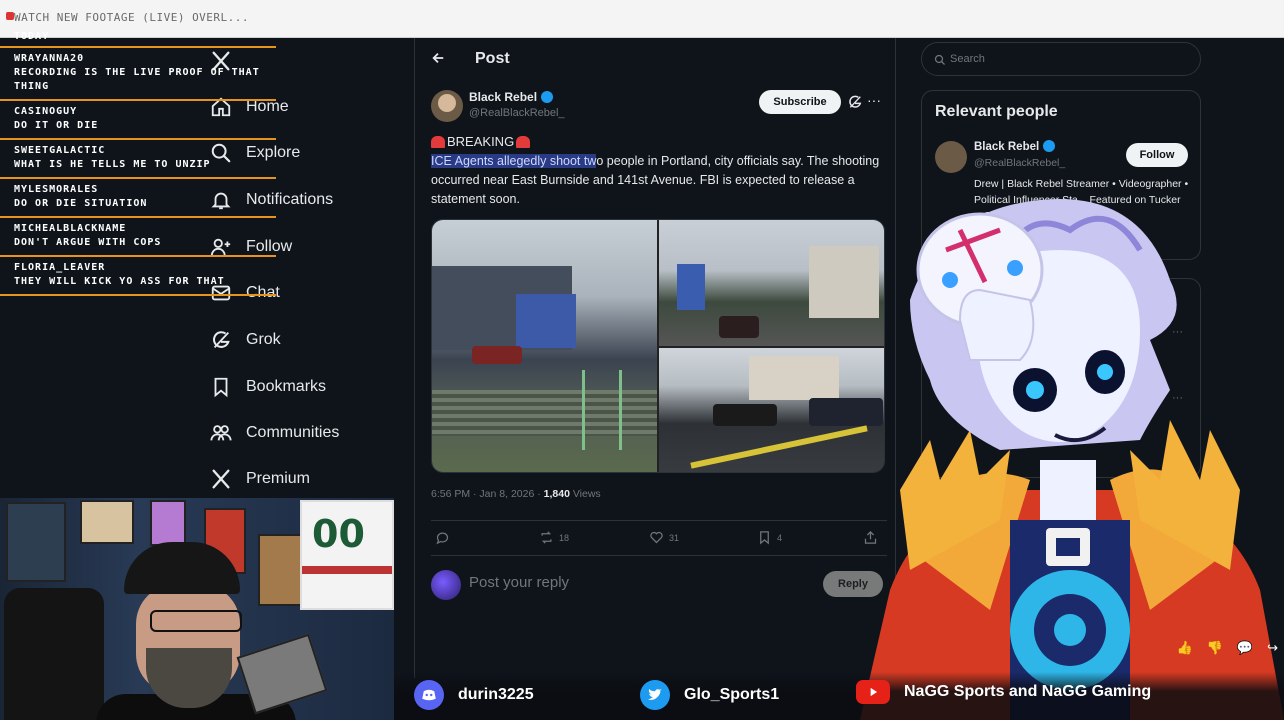 The image size is (1284, 720). I want to click on search-input: Search, so click(1061, 59).